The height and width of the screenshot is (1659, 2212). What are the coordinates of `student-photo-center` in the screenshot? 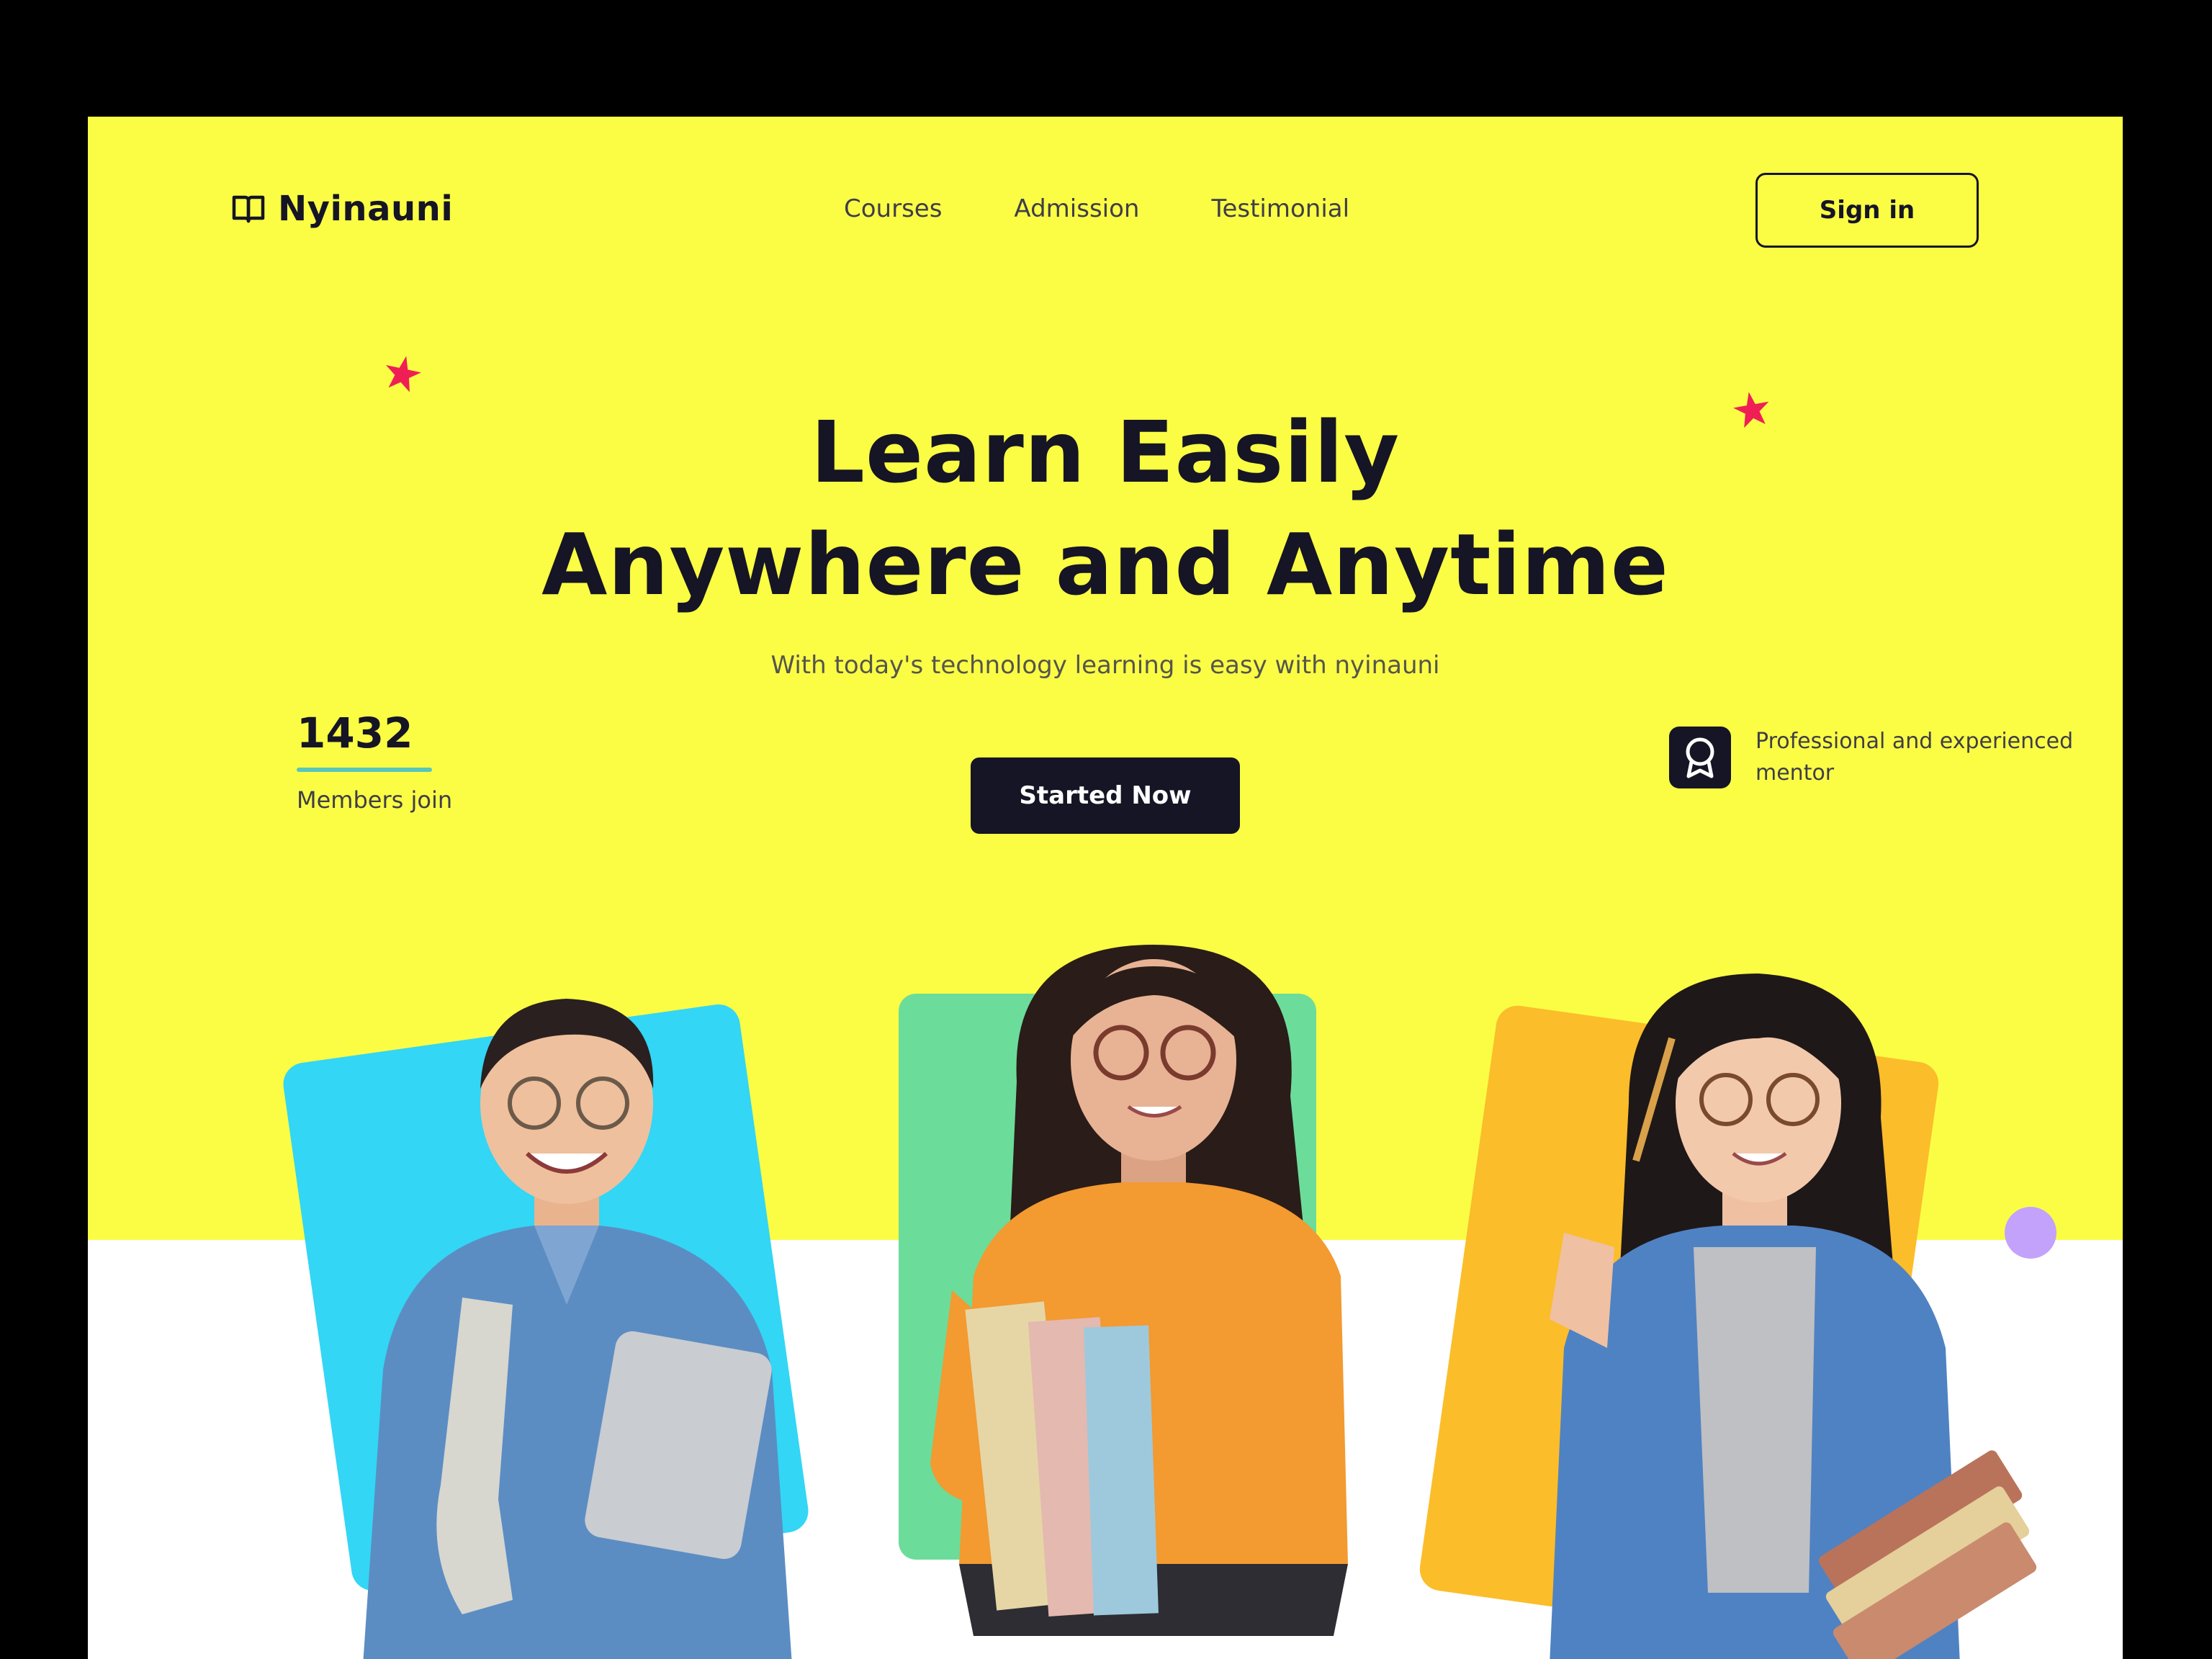 It's located at (1139, 1290).